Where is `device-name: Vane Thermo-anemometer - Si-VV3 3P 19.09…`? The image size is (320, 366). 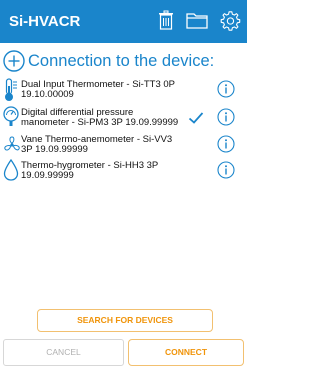
device-name: Vane Thermo-anemometer - Si-VV3 3P 19.09… is located at coordinates (96, 145).